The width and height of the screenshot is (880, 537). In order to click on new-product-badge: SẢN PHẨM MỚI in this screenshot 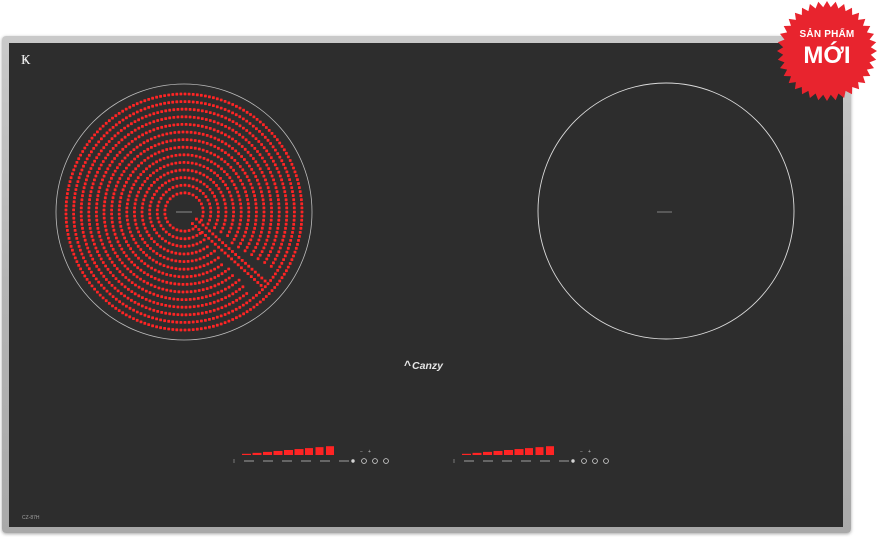, I will do `click(827, 51)`.